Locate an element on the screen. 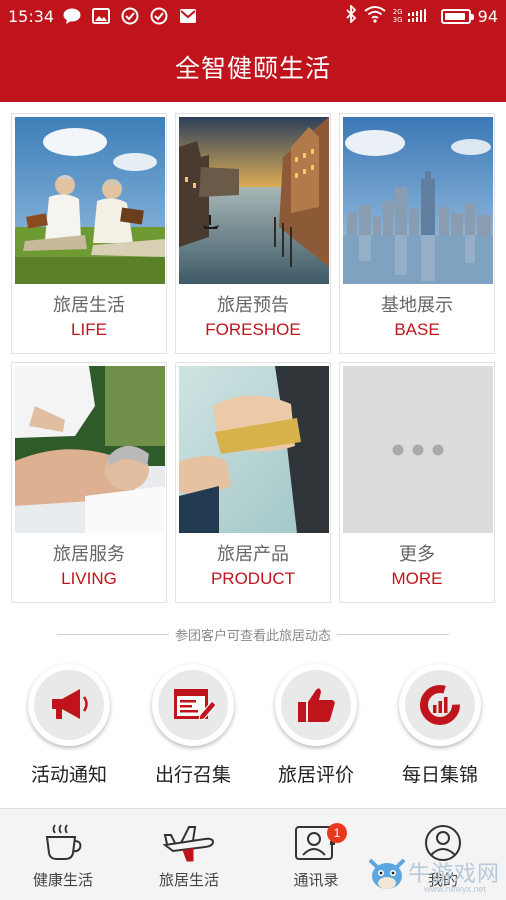 The width and height of the screenshot is (506, 900). tab-label: 通讯录 is located at coordinates (316, 880).